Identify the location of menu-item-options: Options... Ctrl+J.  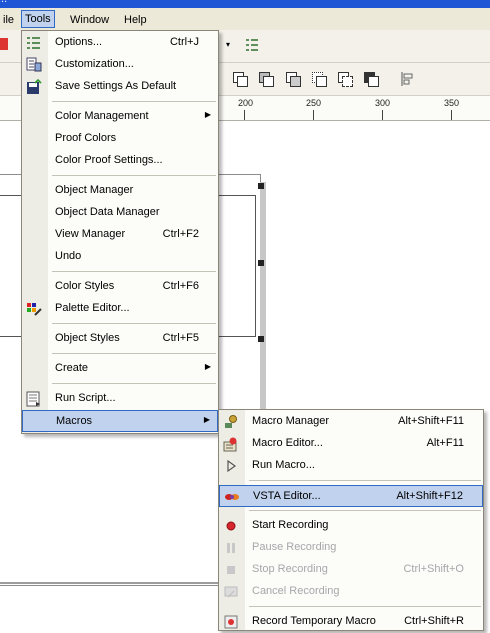
(120, 43).